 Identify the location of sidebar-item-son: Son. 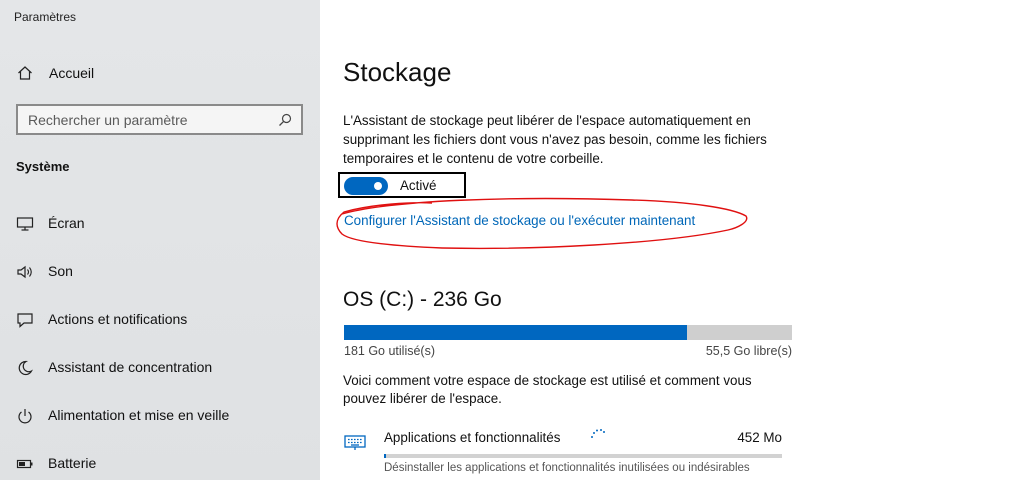
(160, 272).